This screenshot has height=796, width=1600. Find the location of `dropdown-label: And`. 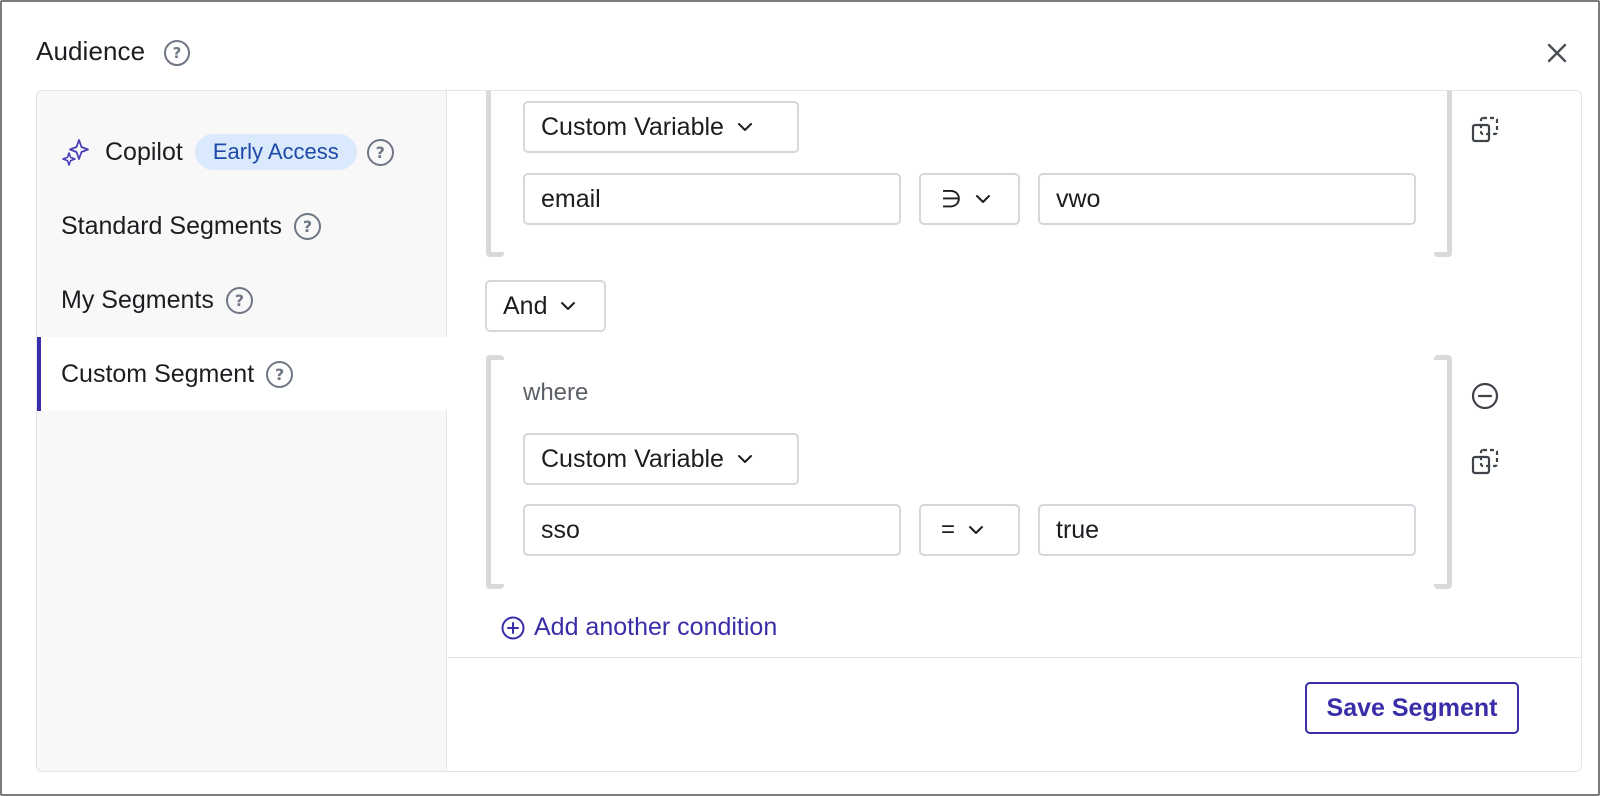

dropdown-label: And is located at coordinates (525, 305).